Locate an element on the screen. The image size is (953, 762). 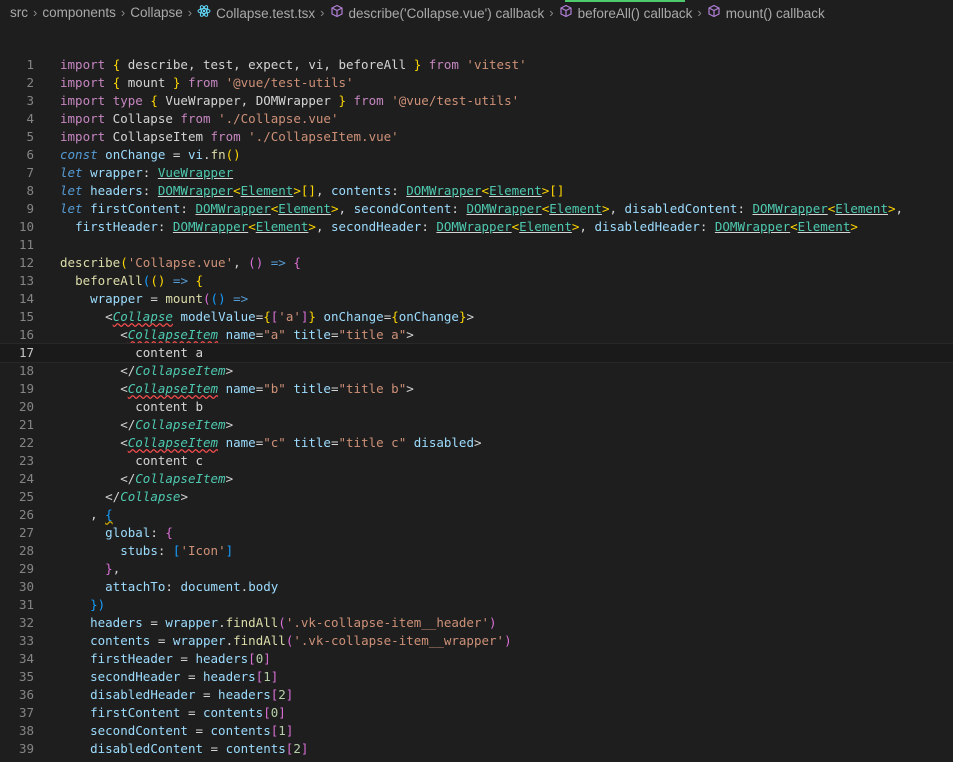
code-line: 18 </CollapseItem> is located at coordinates (476, 371).